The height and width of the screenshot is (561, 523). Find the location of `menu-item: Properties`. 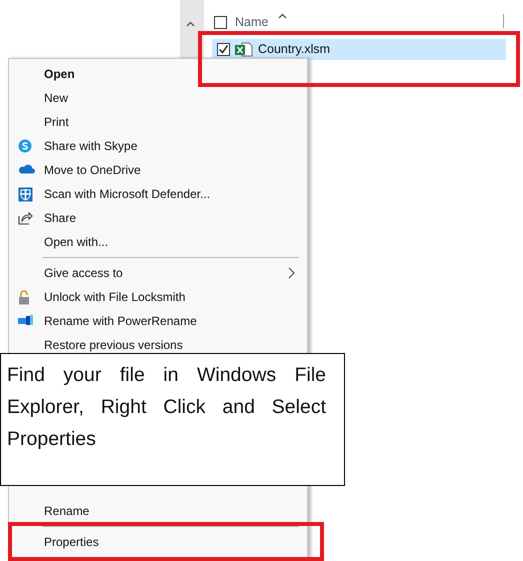

menu-item: Properties is located at coordinates (158, 542).